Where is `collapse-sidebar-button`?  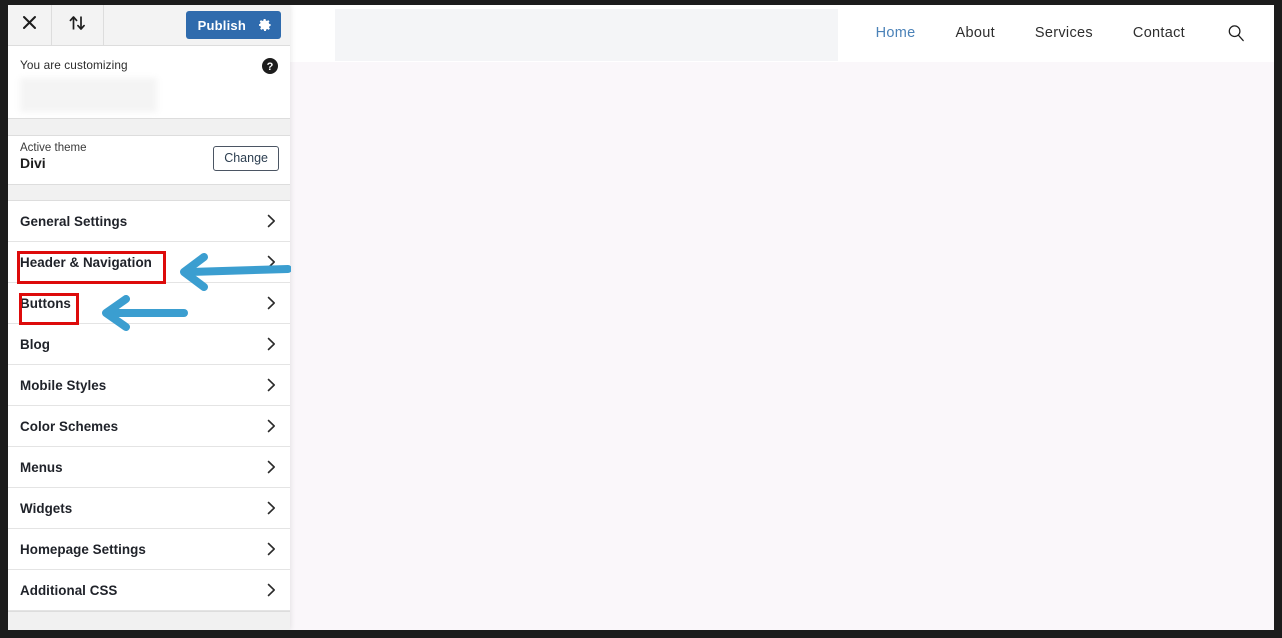
collapse-sidebar-button is located at coordinates (78, 25).